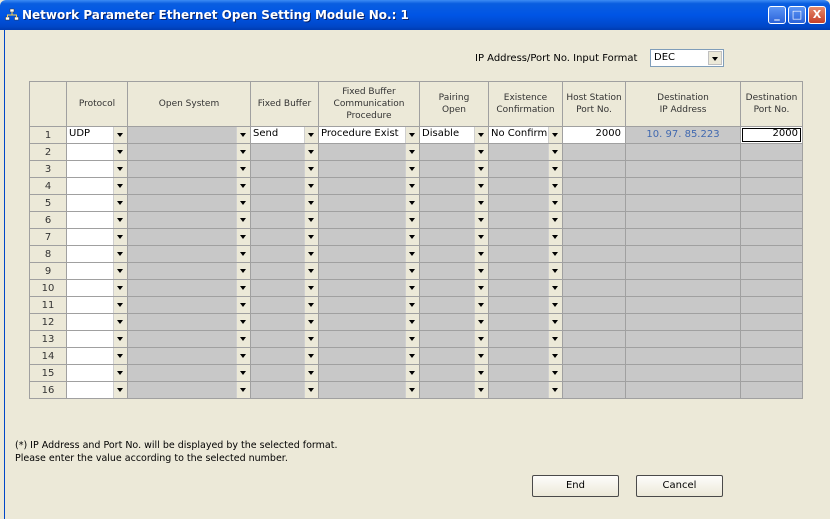 The height and width of the screenshot is (519, 830). I want to click on procedure-select: Procedure Exist, so click(369, 135).